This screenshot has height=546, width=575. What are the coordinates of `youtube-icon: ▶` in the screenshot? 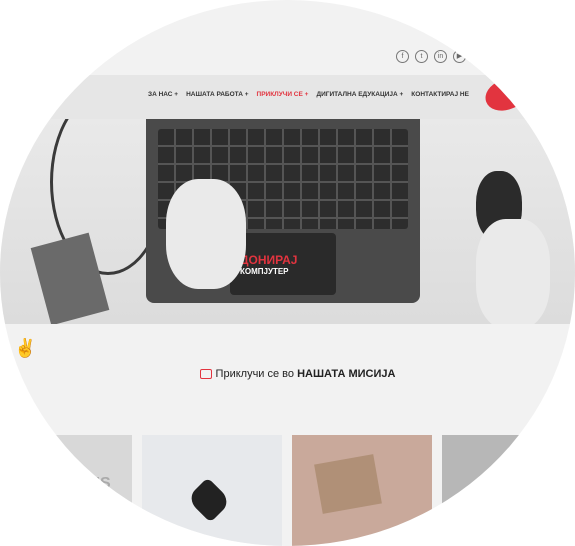 It's located at (459, 56).